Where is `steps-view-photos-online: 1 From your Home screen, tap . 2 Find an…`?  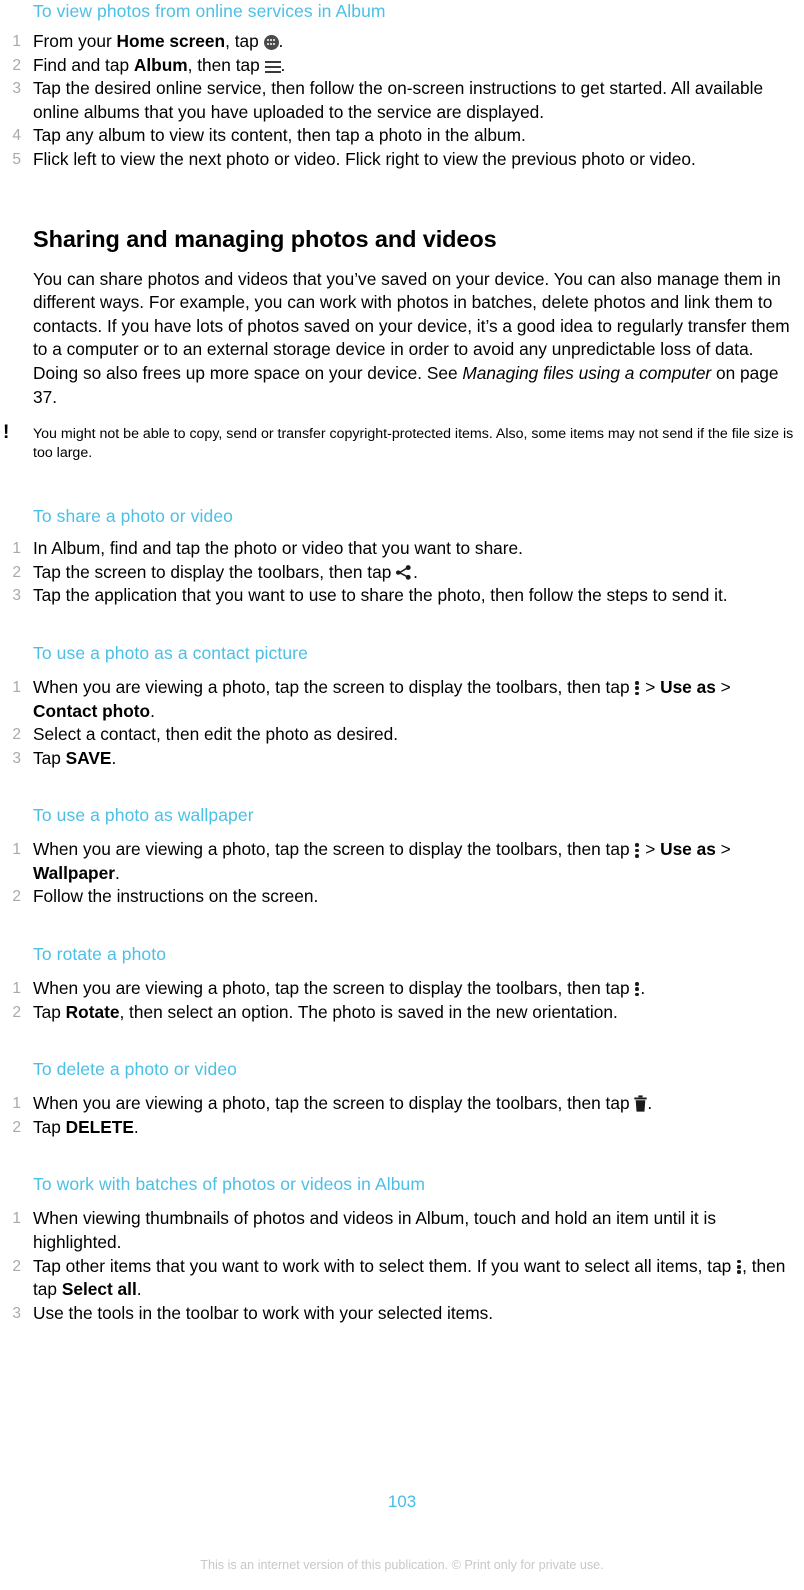
steps-view-photos-online: 1 From your Home screen, tap . 2 Find an… is located at coordinates (402, 101).